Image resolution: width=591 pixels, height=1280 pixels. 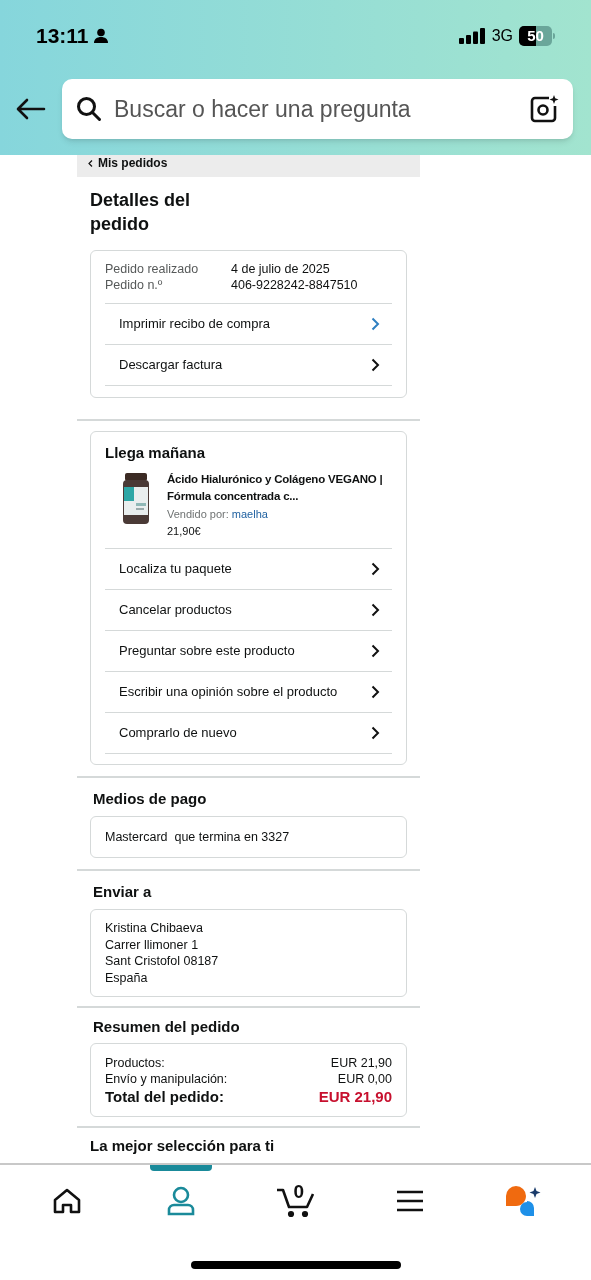 I want to click on address-line: Kristina Chibaeva, so click(x=154, y=928).